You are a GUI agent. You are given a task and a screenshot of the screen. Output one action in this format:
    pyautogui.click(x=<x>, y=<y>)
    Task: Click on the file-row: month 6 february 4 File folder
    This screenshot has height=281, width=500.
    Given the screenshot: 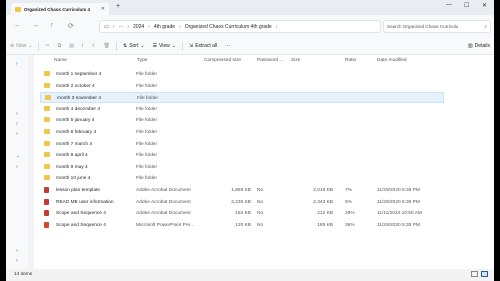 What is the action you would take?
    pyautogui.click(x=242, y=132)
    